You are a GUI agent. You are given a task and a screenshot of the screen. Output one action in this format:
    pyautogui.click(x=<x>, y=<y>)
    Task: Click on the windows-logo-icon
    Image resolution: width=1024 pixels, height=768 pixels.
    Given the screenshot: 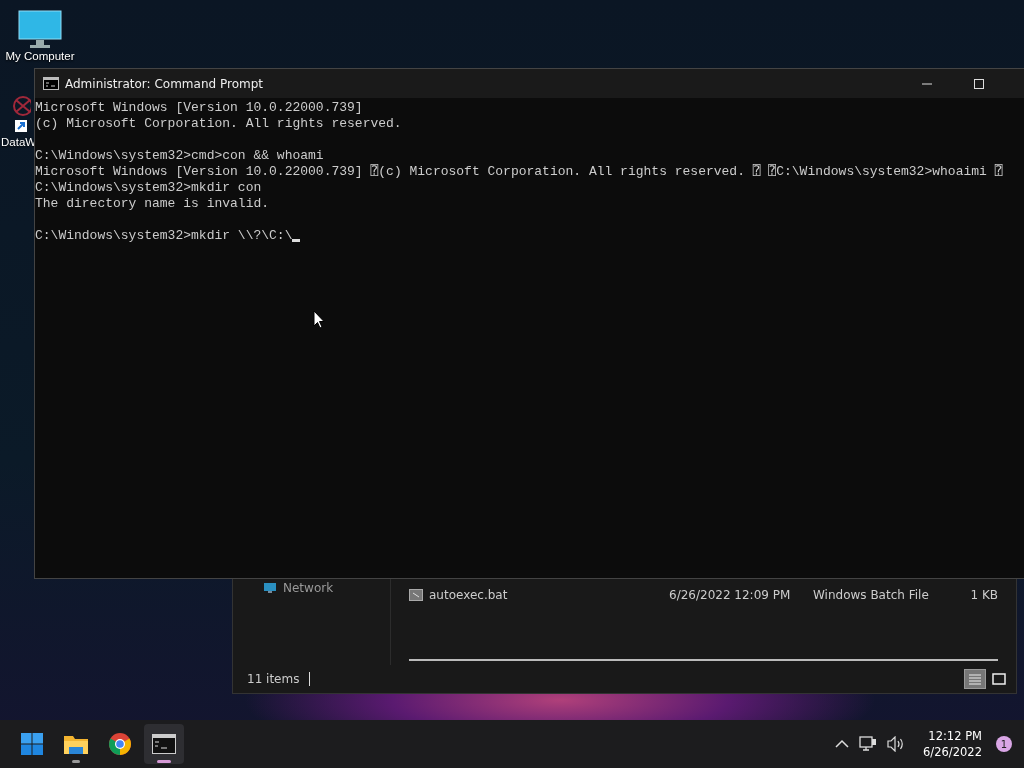 What is the action you would take?
    pyautogui.click(x=32, y=744)
    